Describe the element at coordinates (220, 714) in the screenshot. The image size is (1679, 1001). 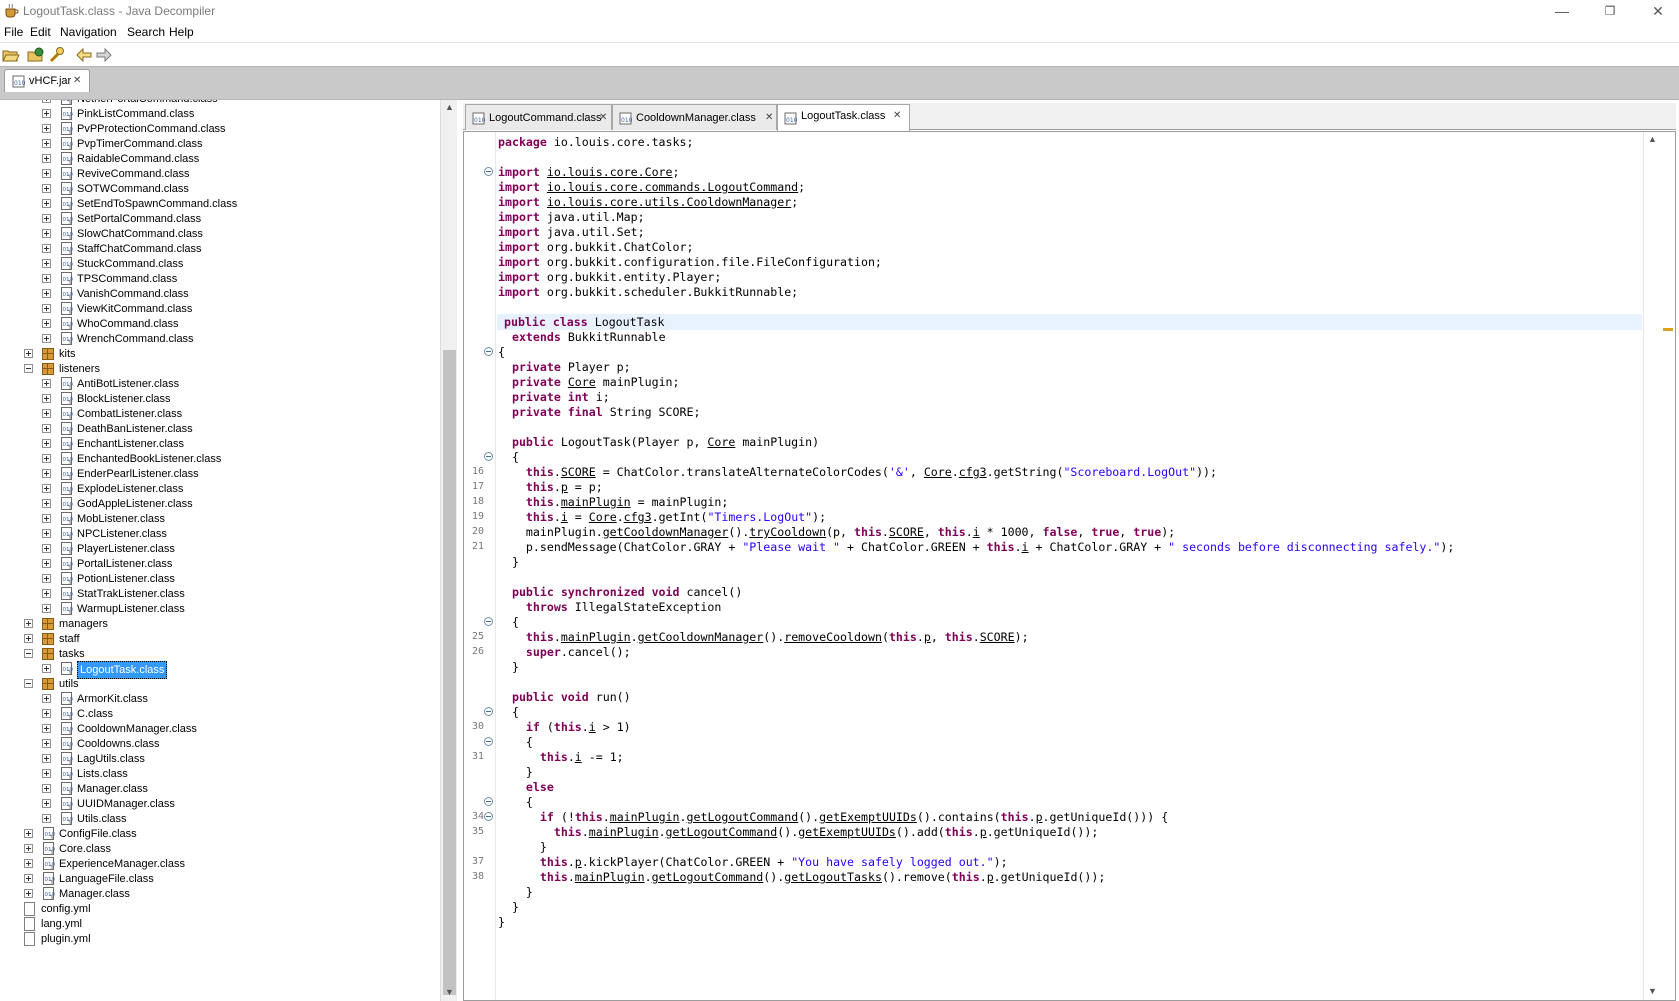
I see `tree-node: 010 C.class` at that location.